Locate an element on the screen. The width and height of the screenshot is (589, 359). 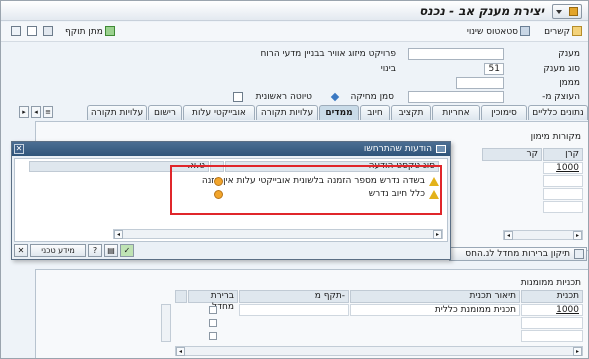
export-icon: ▤ is located at coordinates (111, 250).